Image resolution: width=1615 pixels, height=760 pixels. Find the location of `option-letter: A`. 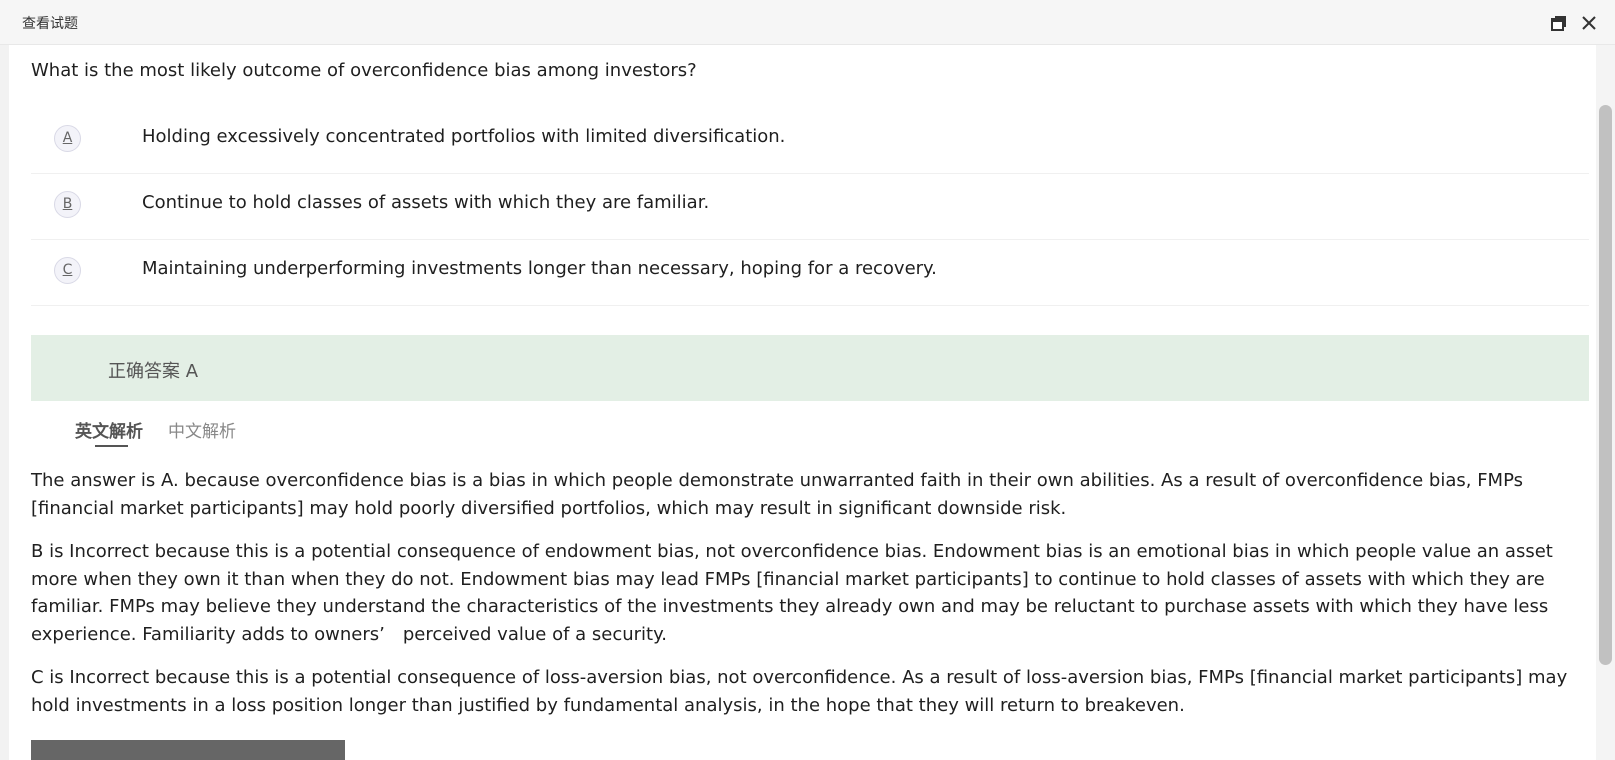

option-letter: A is located at coordinates (67, 138).